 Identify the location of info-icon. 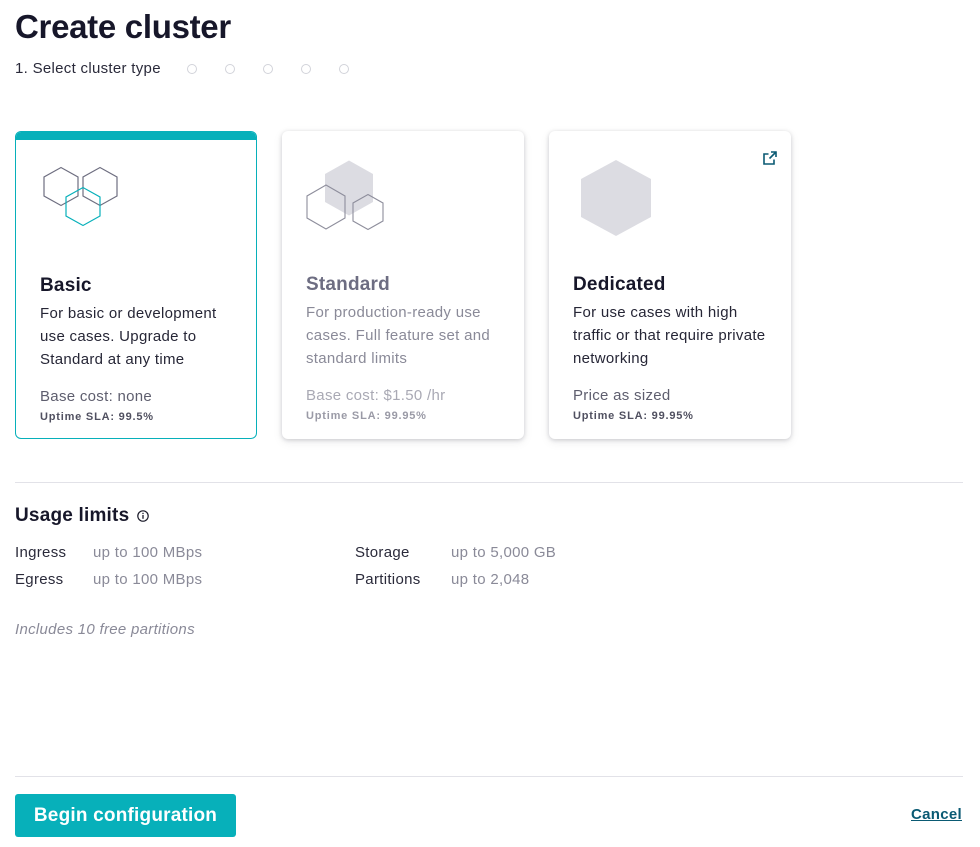
(143, 516).